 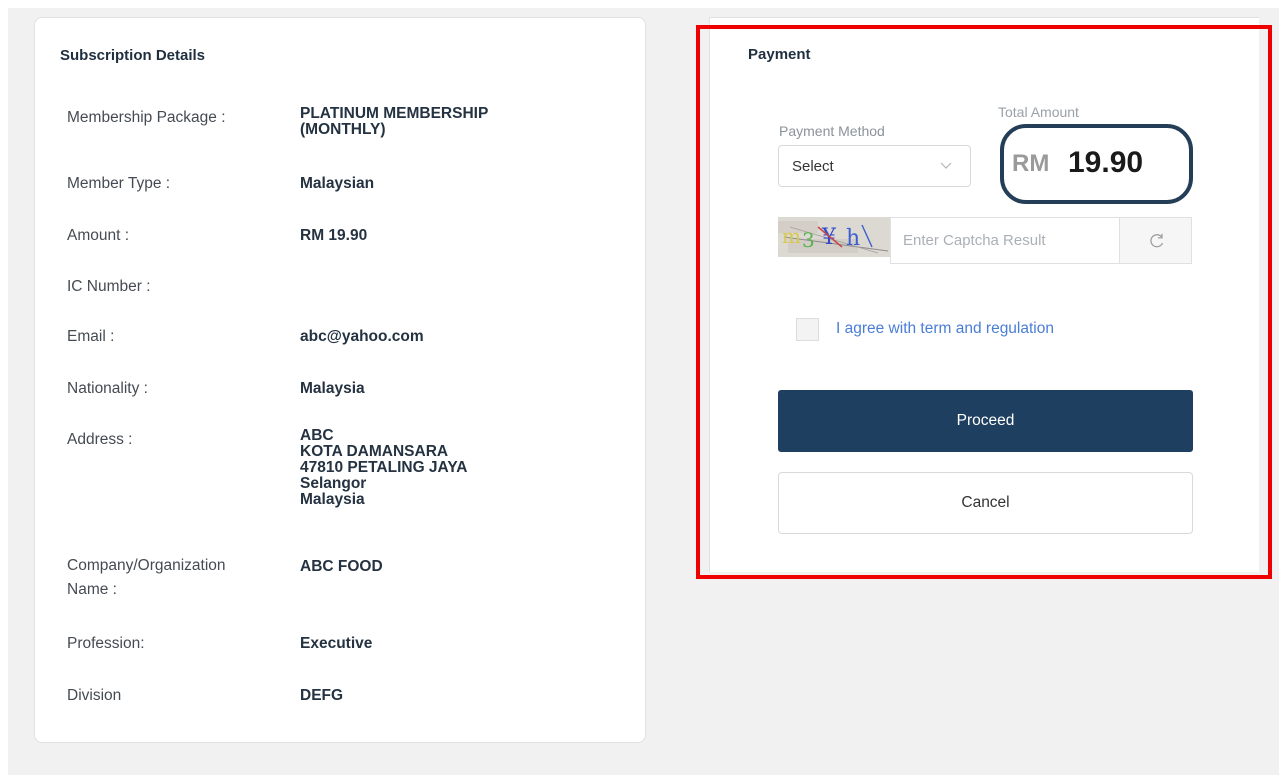 What do you see at coordinates (985, 503) in the screenshot?
I see `cancel-button: Cancel` at bounding box center [985, 503].